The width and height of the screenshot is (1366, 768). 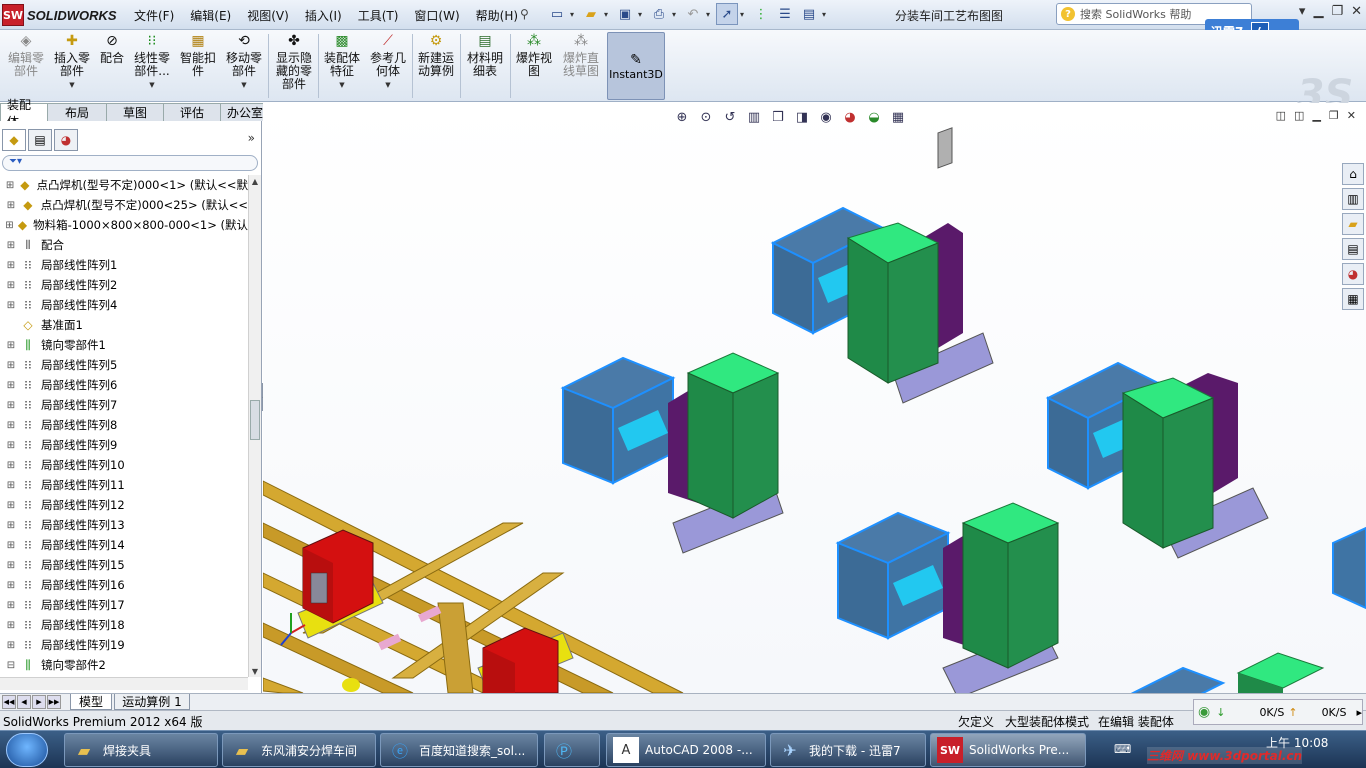 What do you see at coordinates (848, 750) in the screenshot?
I see `taskbar-item: ✈ 我的下载 - 迅雷7` at bounding box center [848, 750].